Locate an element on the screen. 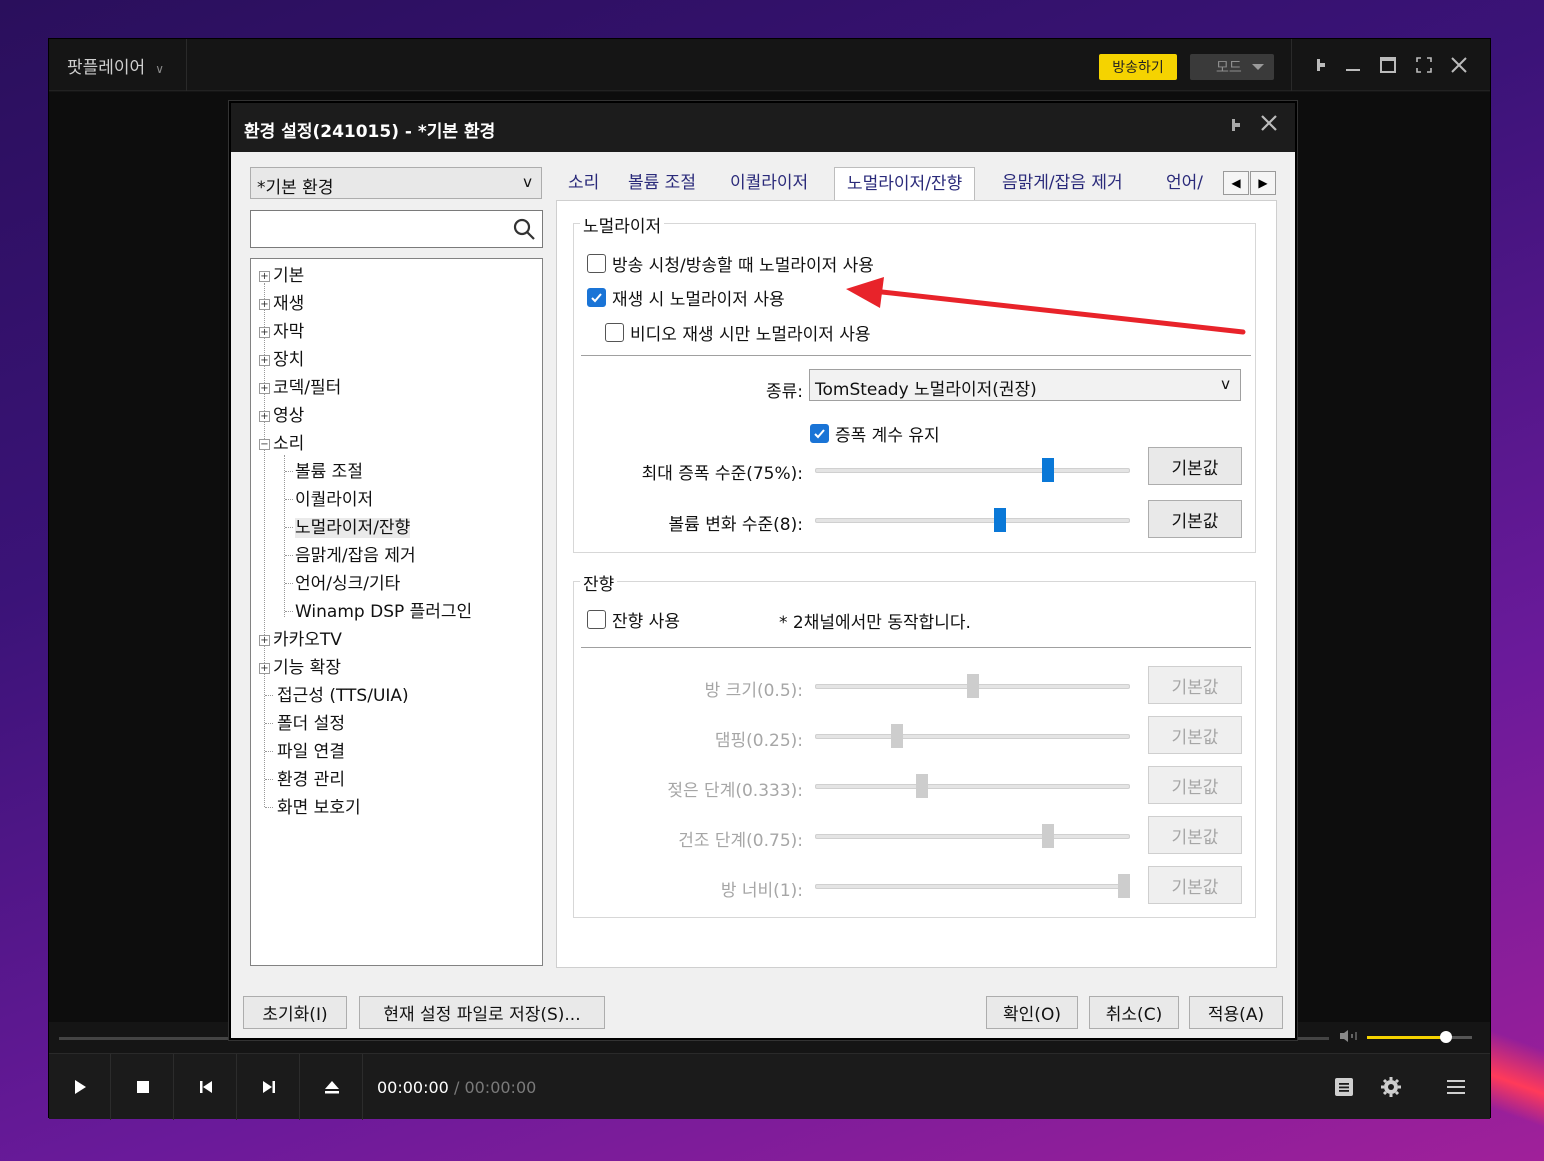 This screenshot has height=1161, width=1544. playback-normalizer-checkbox: 재생 시 노멀라이저 사용 is located at coordinates (686, 297).